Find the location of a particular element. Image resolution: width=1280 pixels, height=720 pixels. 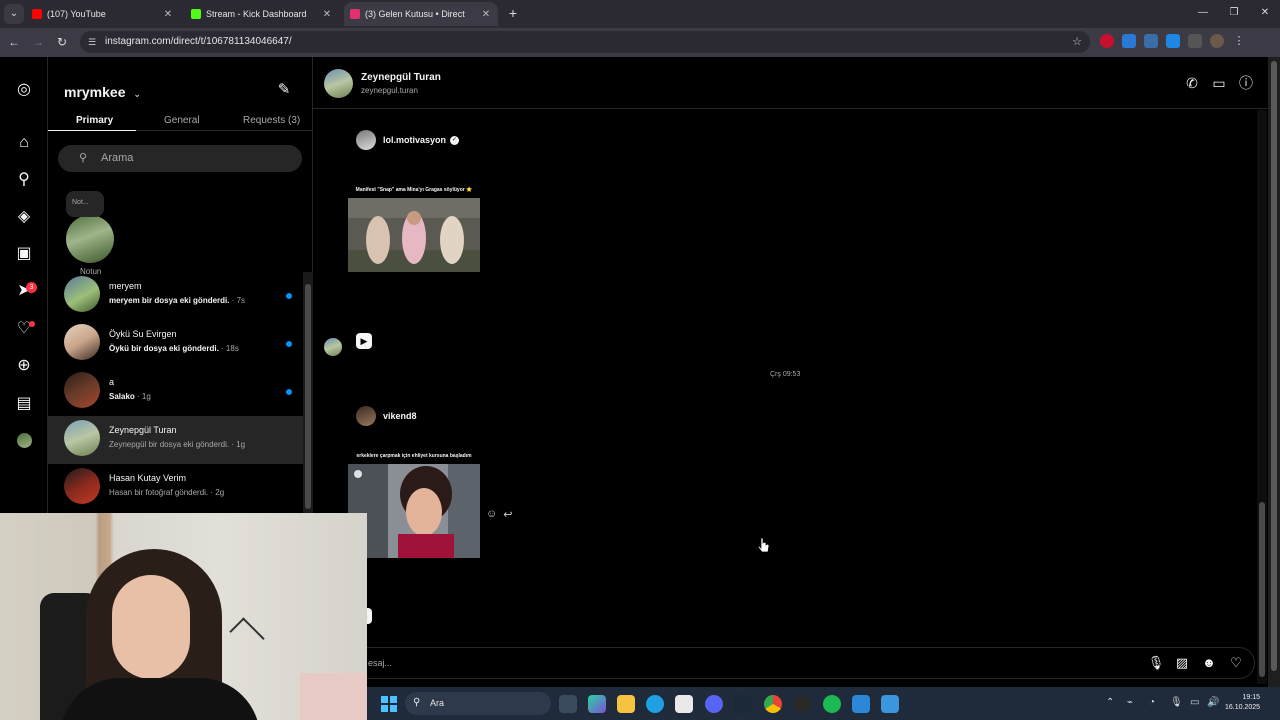

page-scrollbar is located at coordinates (1274, 372).